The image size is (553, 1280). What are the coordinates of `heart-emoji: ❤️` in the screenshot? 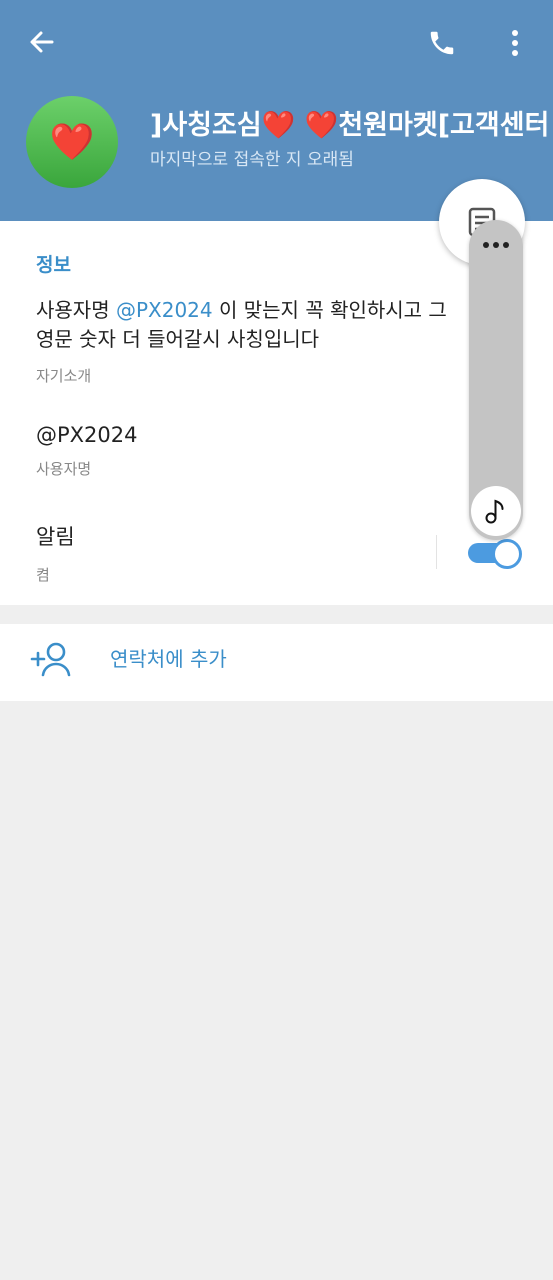 It's located at (72, 142).